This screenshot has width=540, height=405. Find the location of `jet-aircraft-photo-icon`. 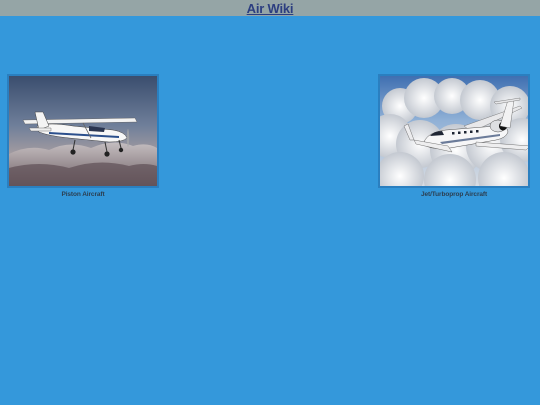

jet-aircraft-photo-icon is located at coordinates (454, 131).